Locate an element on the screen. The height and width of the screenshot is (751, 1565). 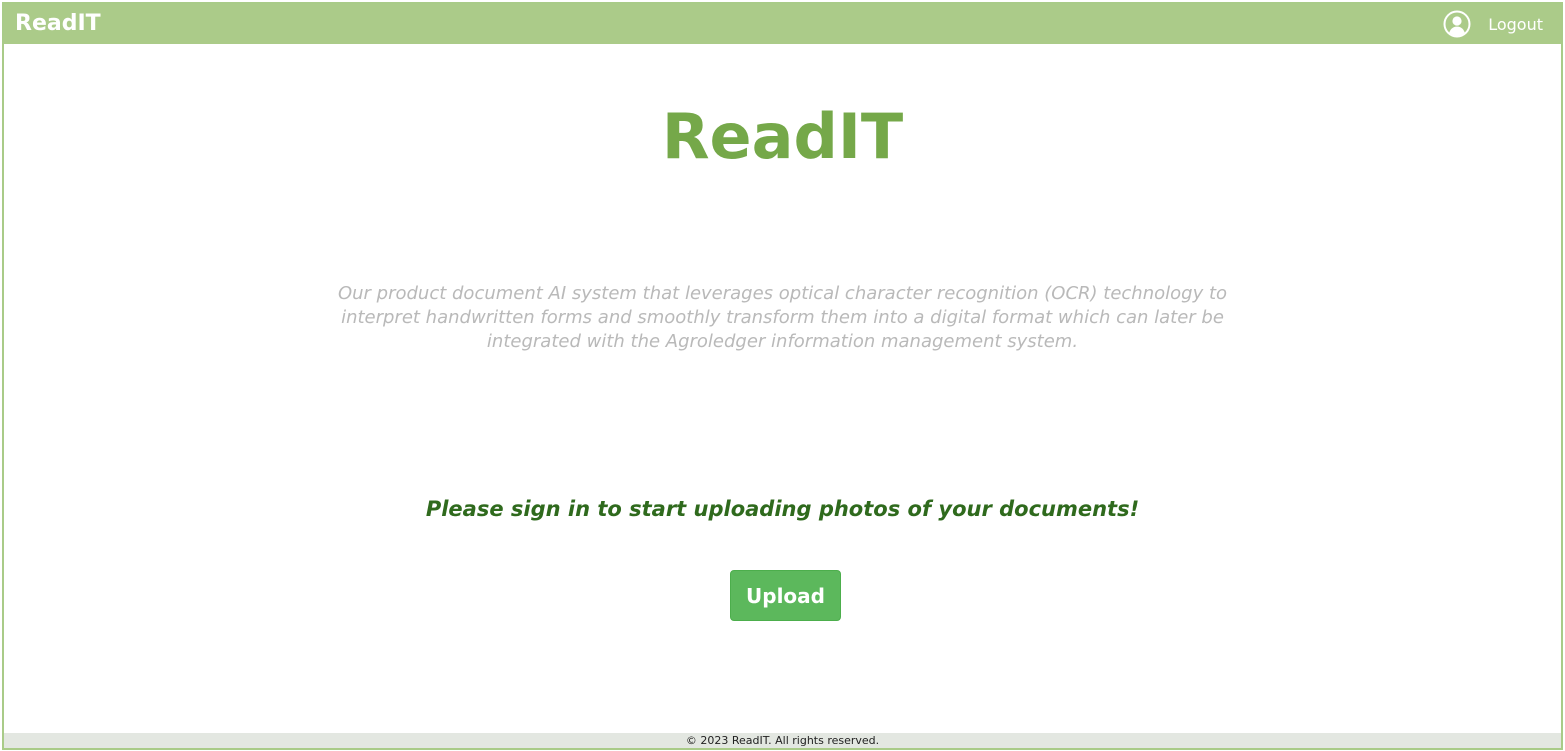
copyright-text: © 2023 ReadIT. All rights reserved. is located at coordinates (782, 740).